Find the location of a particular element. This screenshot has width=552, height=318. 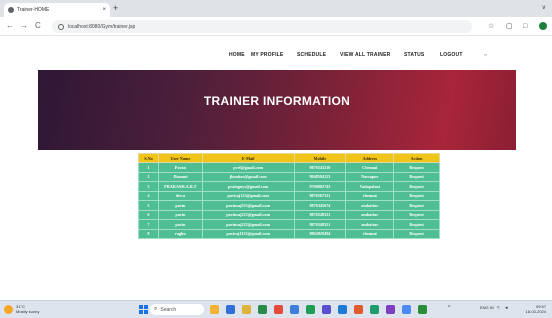

column-header-mobile: Mobile is located at coordinates (320, 158).